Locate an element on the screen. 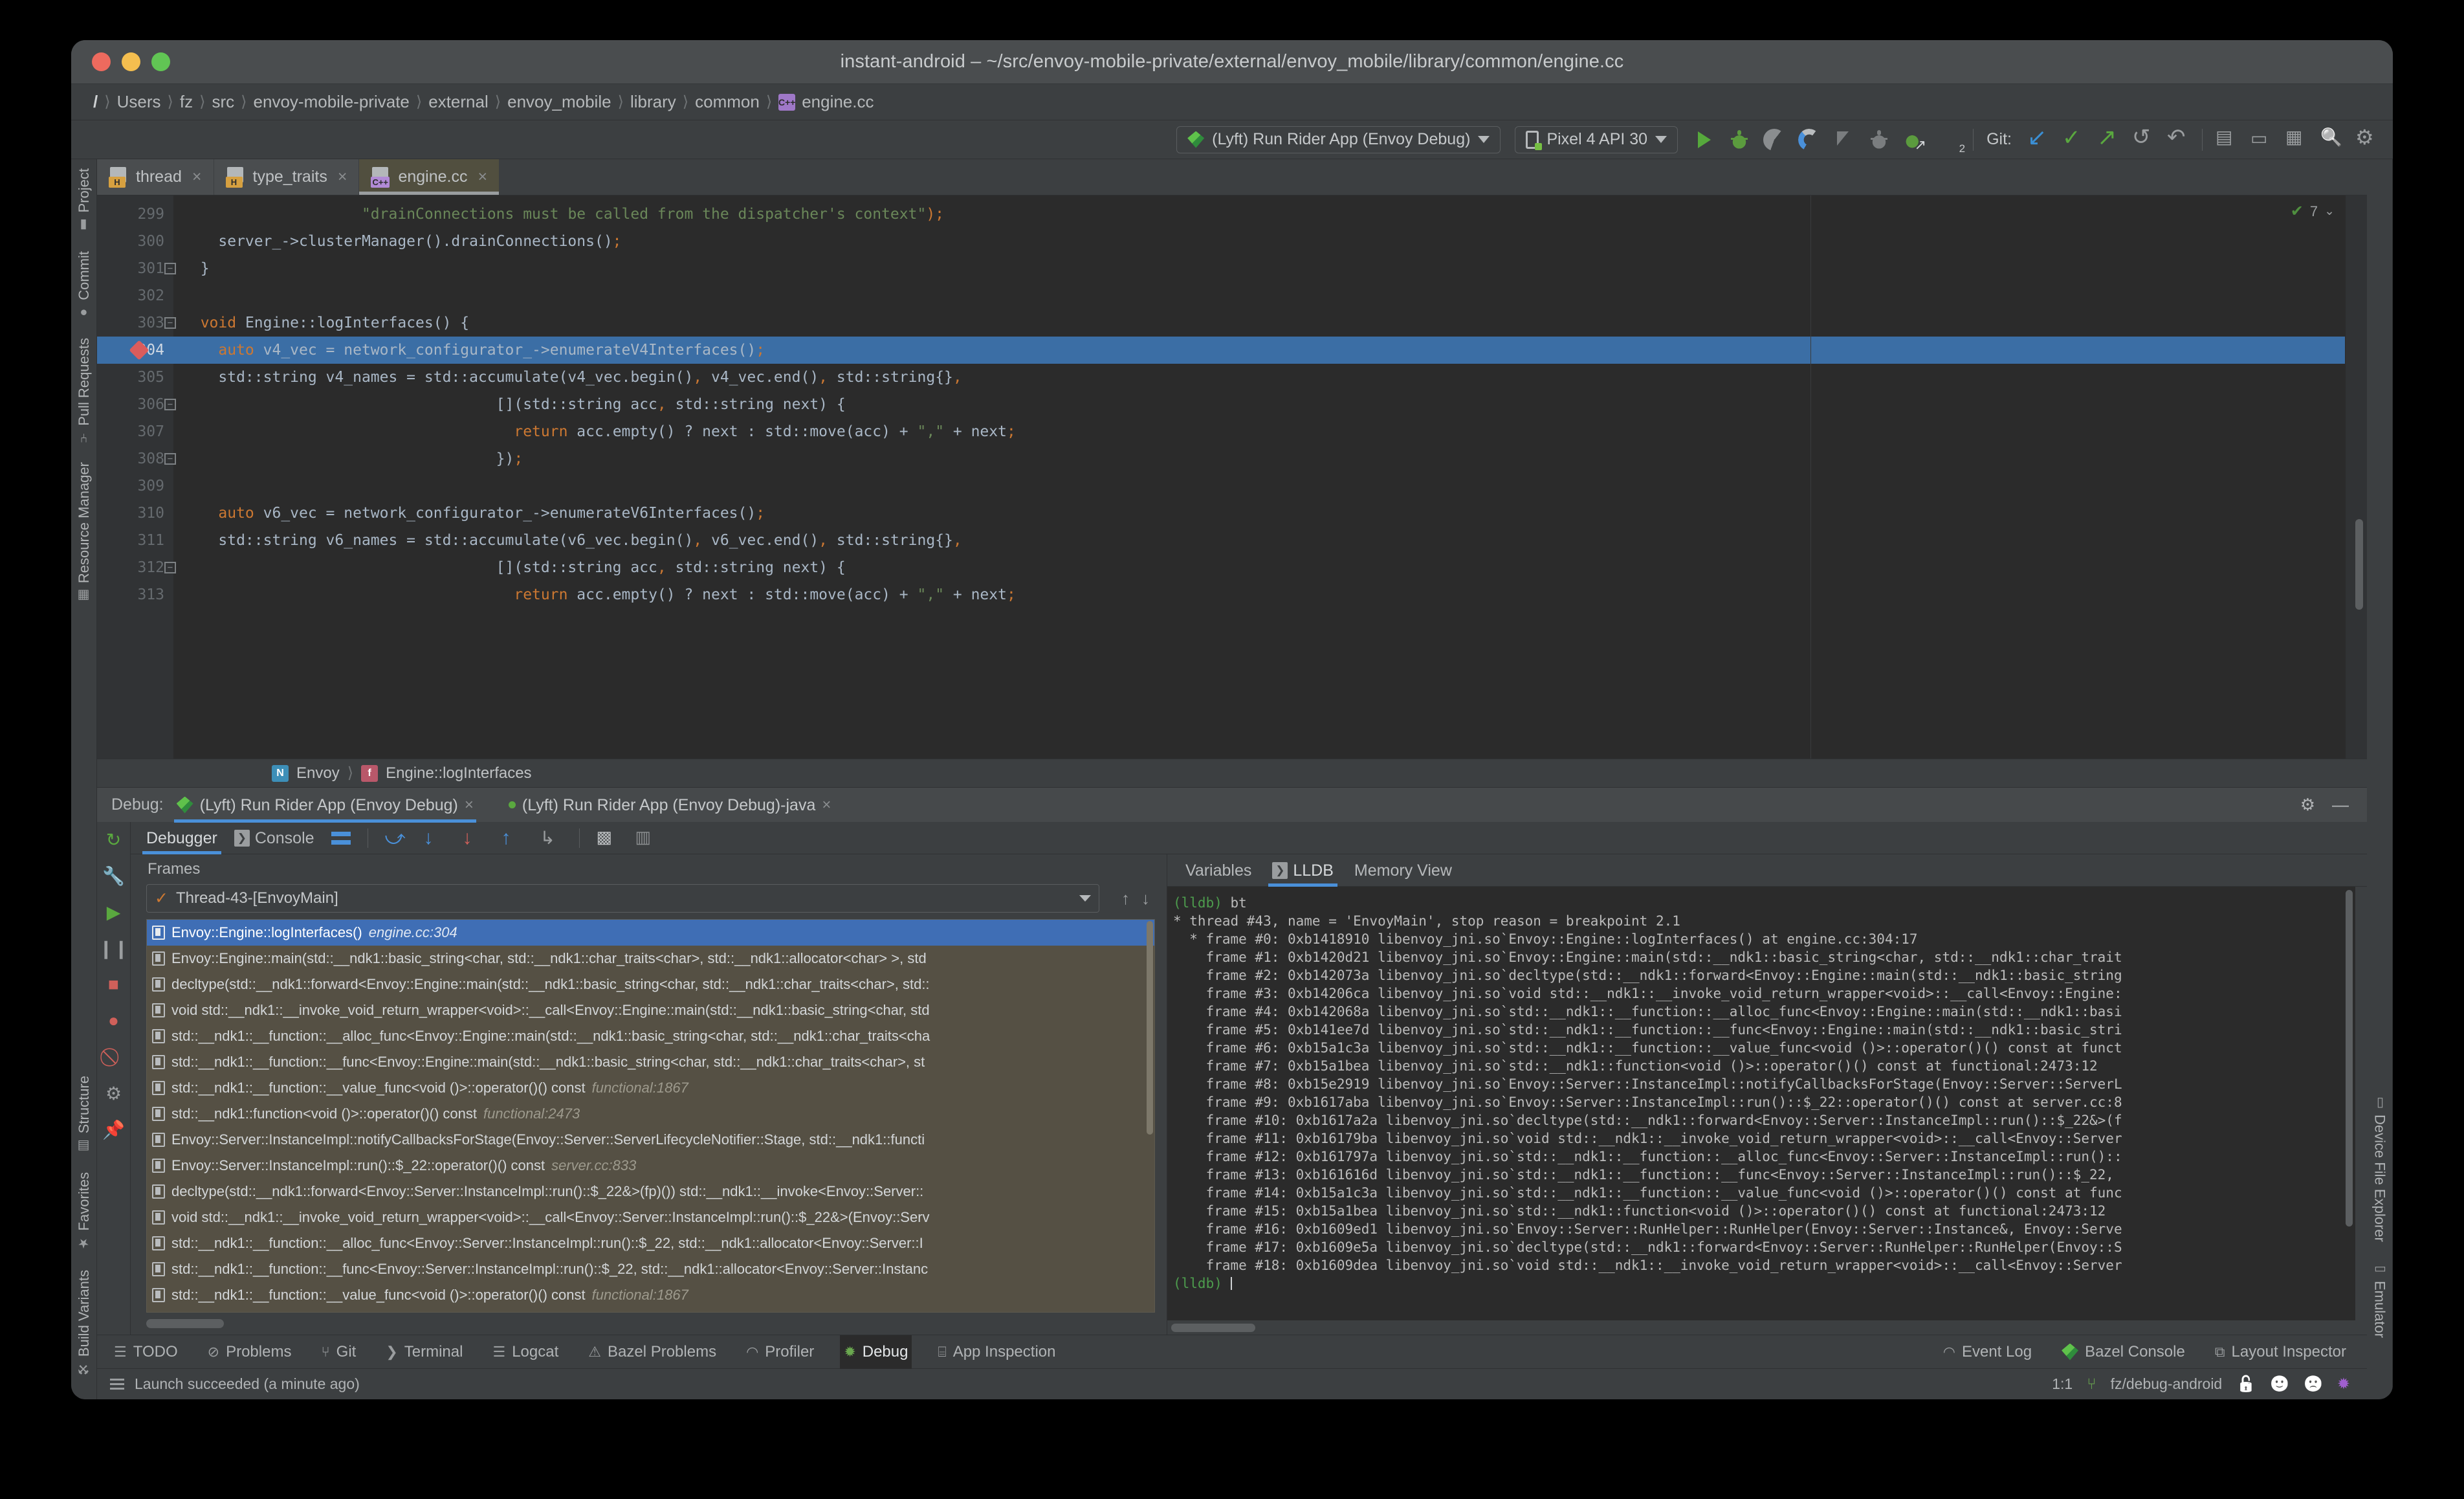 The height and width of the screenshot is (1499, 2464). code-line: }); is located at coordinates (1270, 458).